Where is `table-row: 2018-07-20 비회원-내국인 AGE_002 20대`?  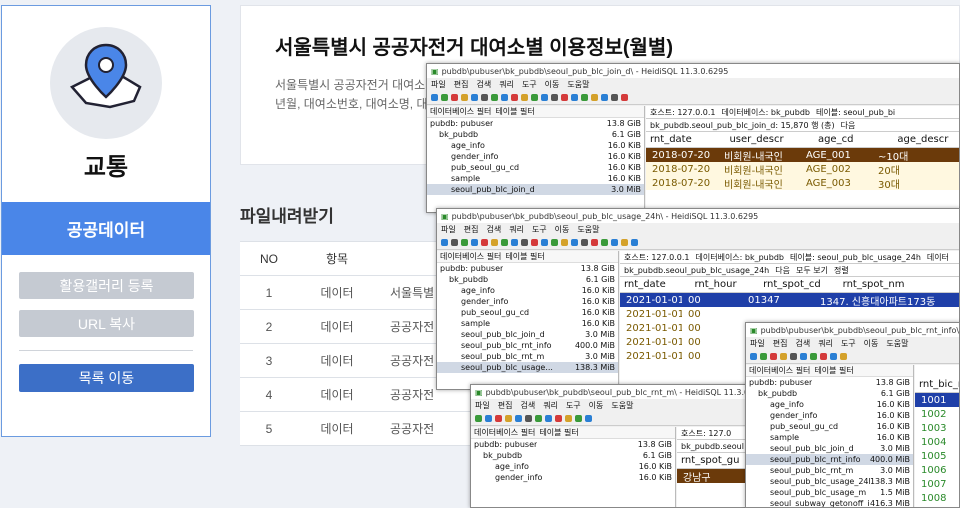
table-row: 2018-07-20 비회원-내국인 AGE_002 20대 is located at coordinates (802, 169).